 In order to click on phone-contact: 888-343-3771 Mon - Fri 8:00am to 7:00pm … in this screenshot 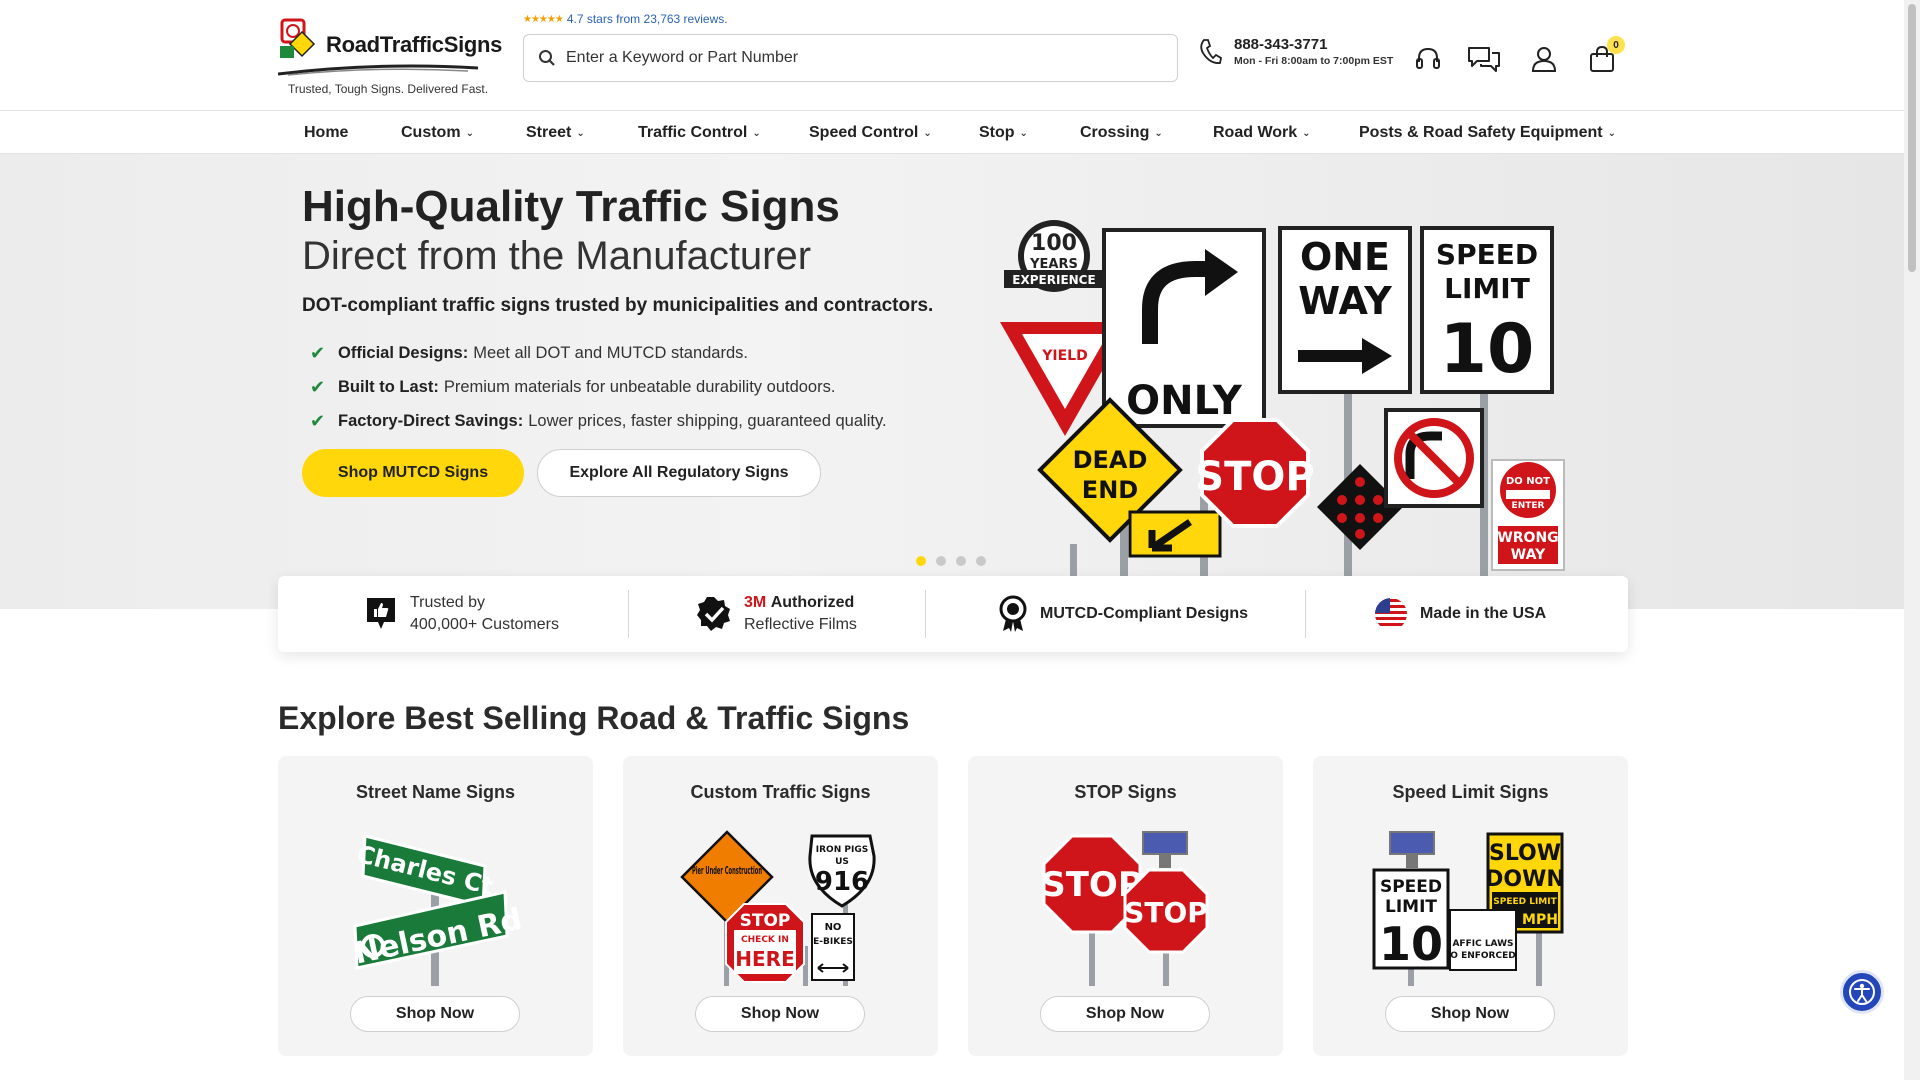, I will do `click(1295, 51)`.